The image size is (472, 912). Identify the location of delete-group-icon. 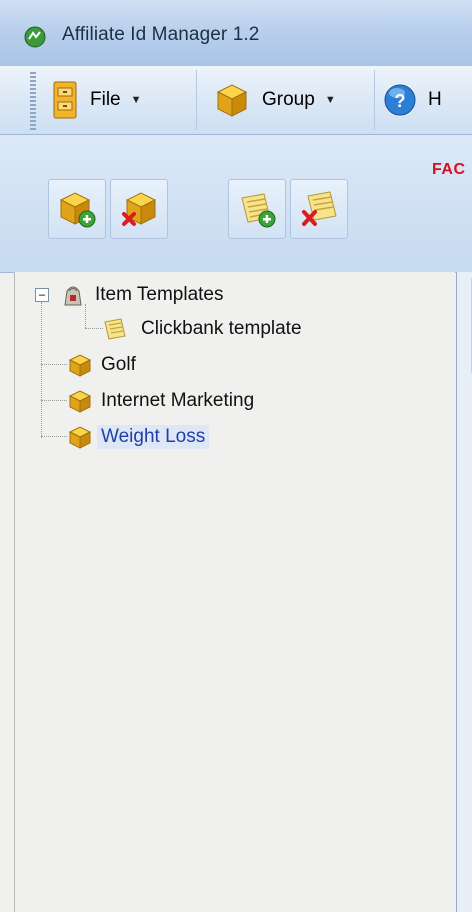
(139, 209).